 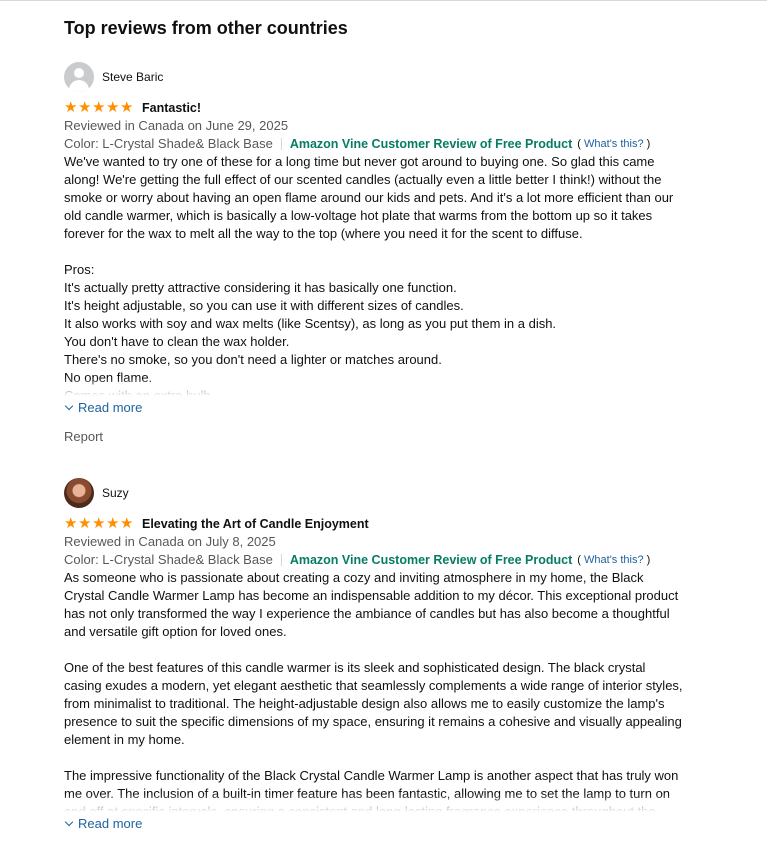 What do you see at coordinates (374, 108) in the screenshot?
I see `review-title-row: ★ ★ ★ ★ ★ Fantastic!` at bounding box center [374, 108].